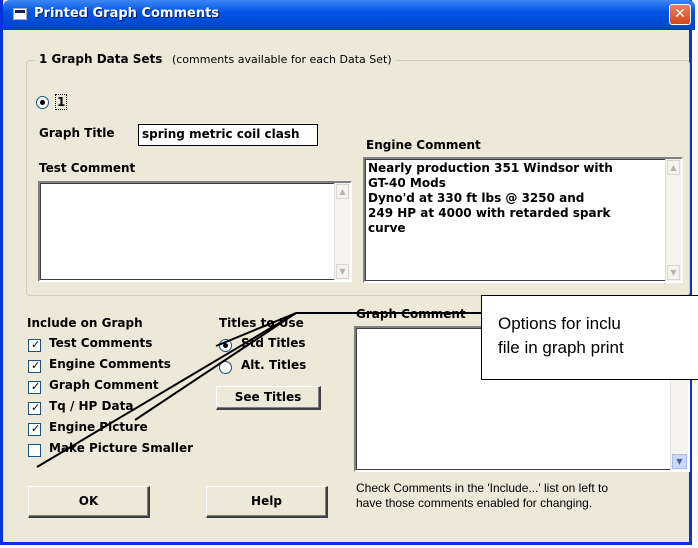 Image resolution: width=698 pixels, height=548 pixels. I want to click on graph-comment-label: Graph Comment, so click(411, 314).